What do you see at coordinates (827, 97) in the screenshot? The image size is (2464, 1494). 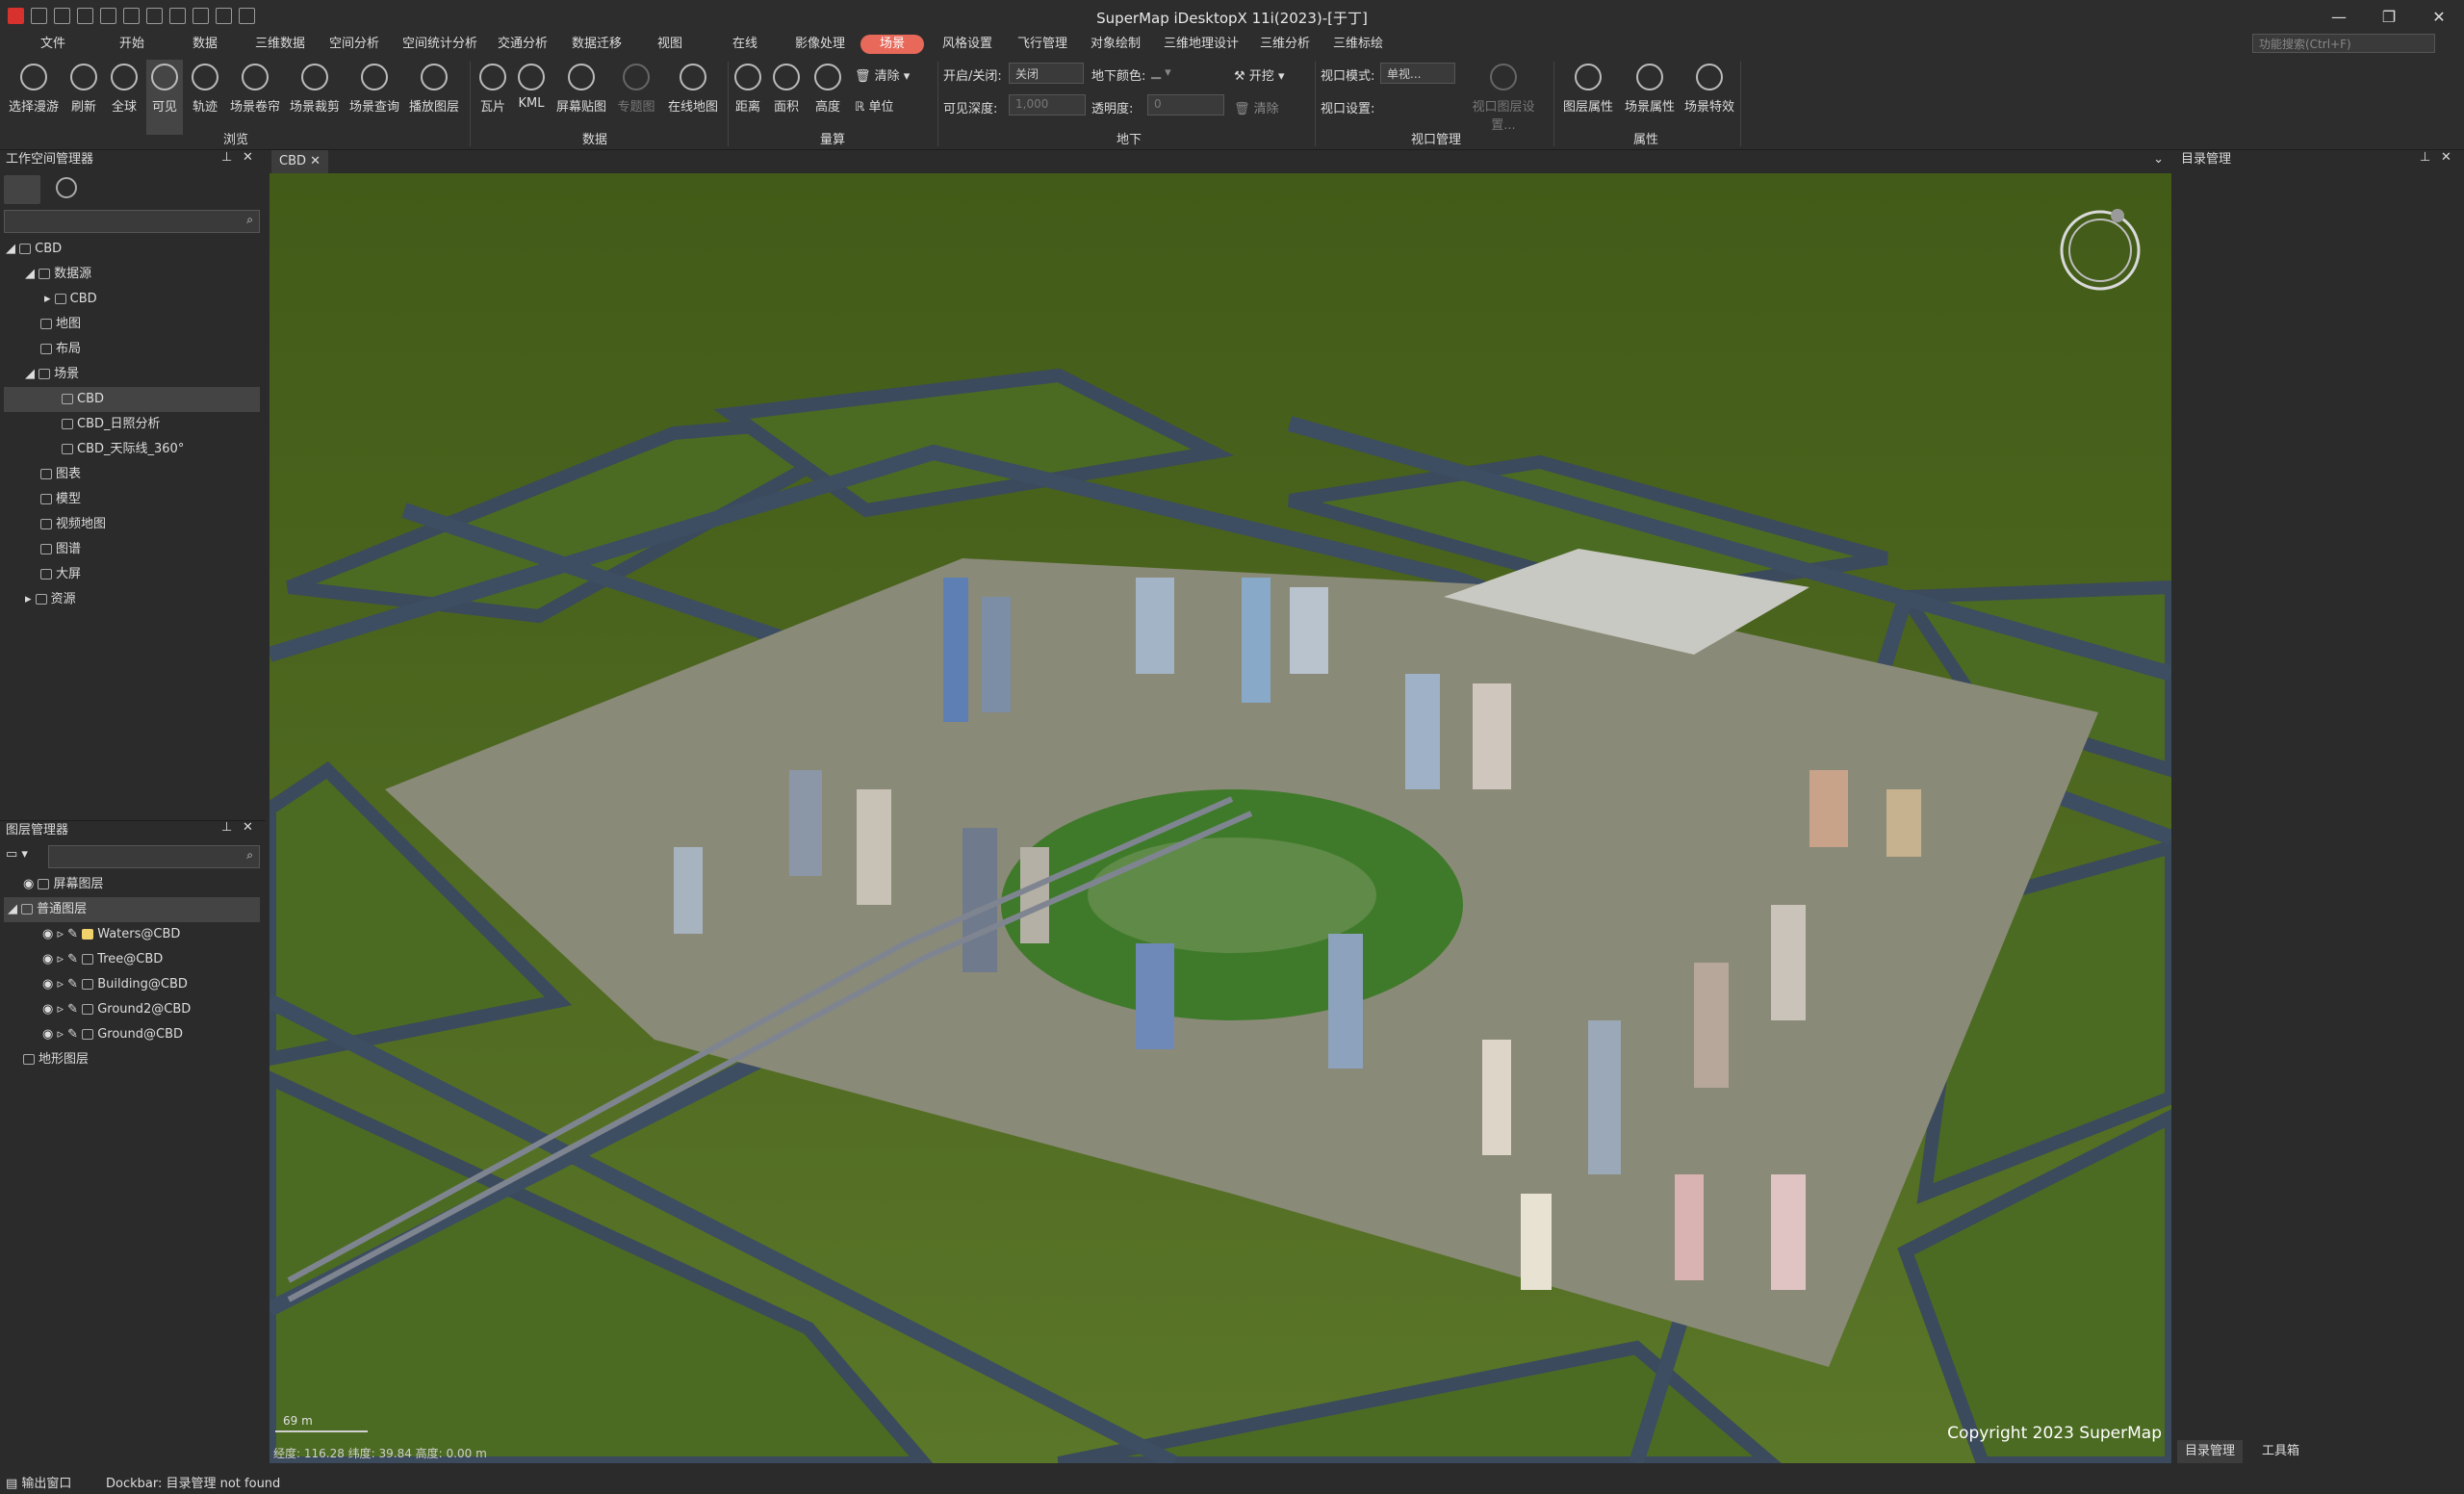 I see `height-button: 高度` at bounding box center [827, 97].